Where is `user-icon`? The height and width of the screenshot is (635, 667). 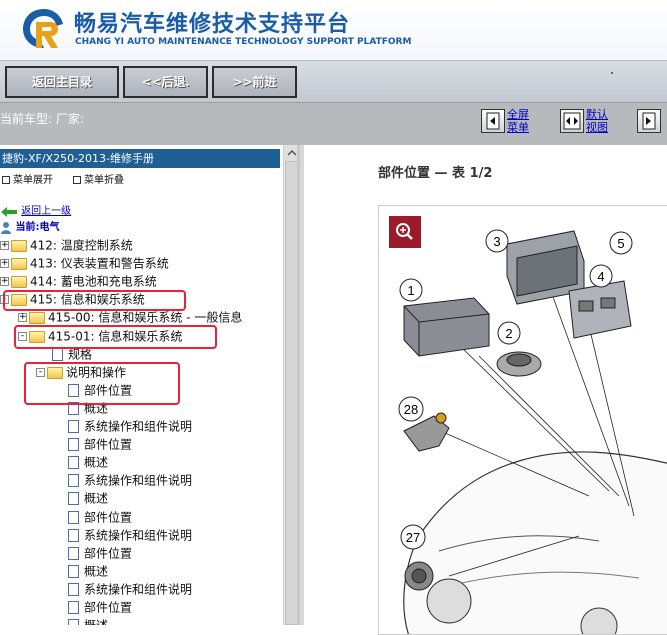 user-icon is located at coordinates (6, 228).